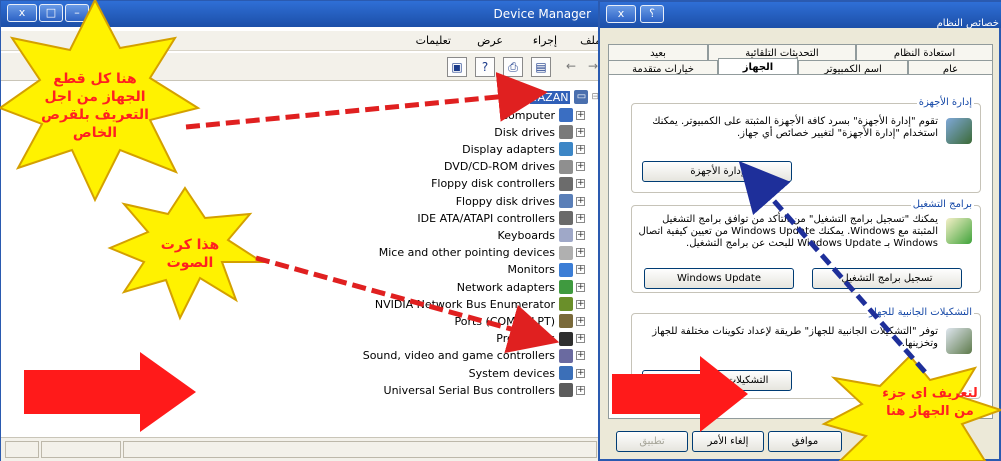 This screenshot has width=1001, height=461. I want to click on callout-text-right: لتعريف اى جزء من الجهاز هنا, so click(930, 402).